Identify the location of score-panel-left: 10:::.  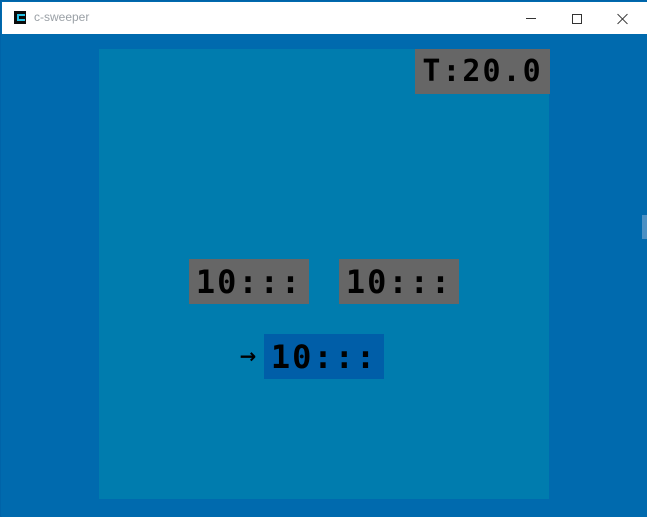
(249, 281).